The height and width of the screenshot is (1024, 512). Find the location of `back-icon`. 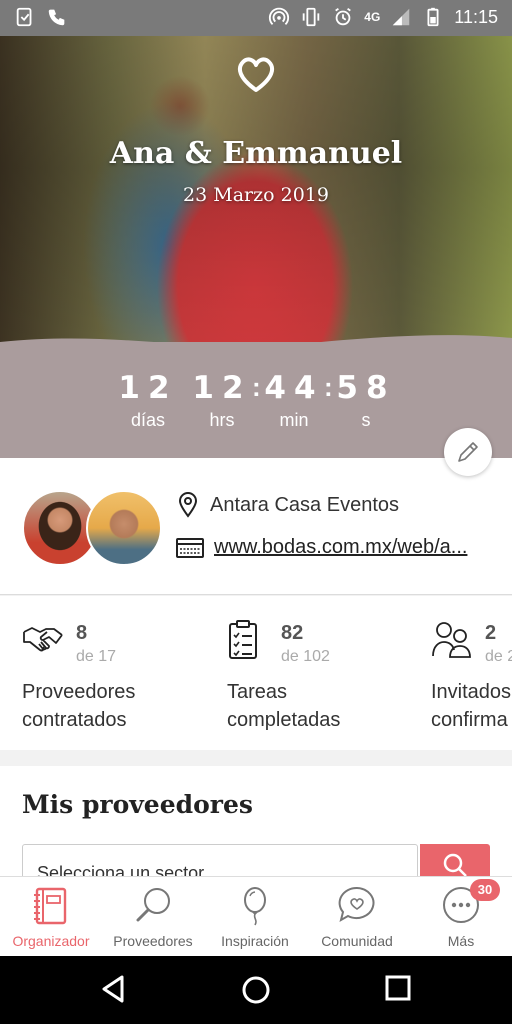

back-icon is located at coordinates (114, 989).